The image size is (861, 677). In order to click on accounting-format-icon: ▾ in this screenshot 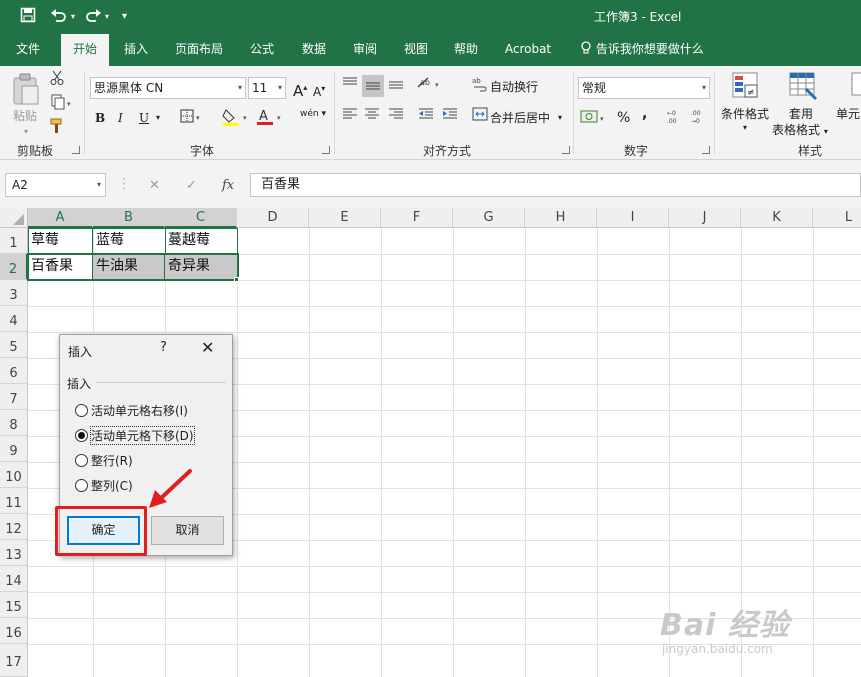, I will do `click(595, 120)`.